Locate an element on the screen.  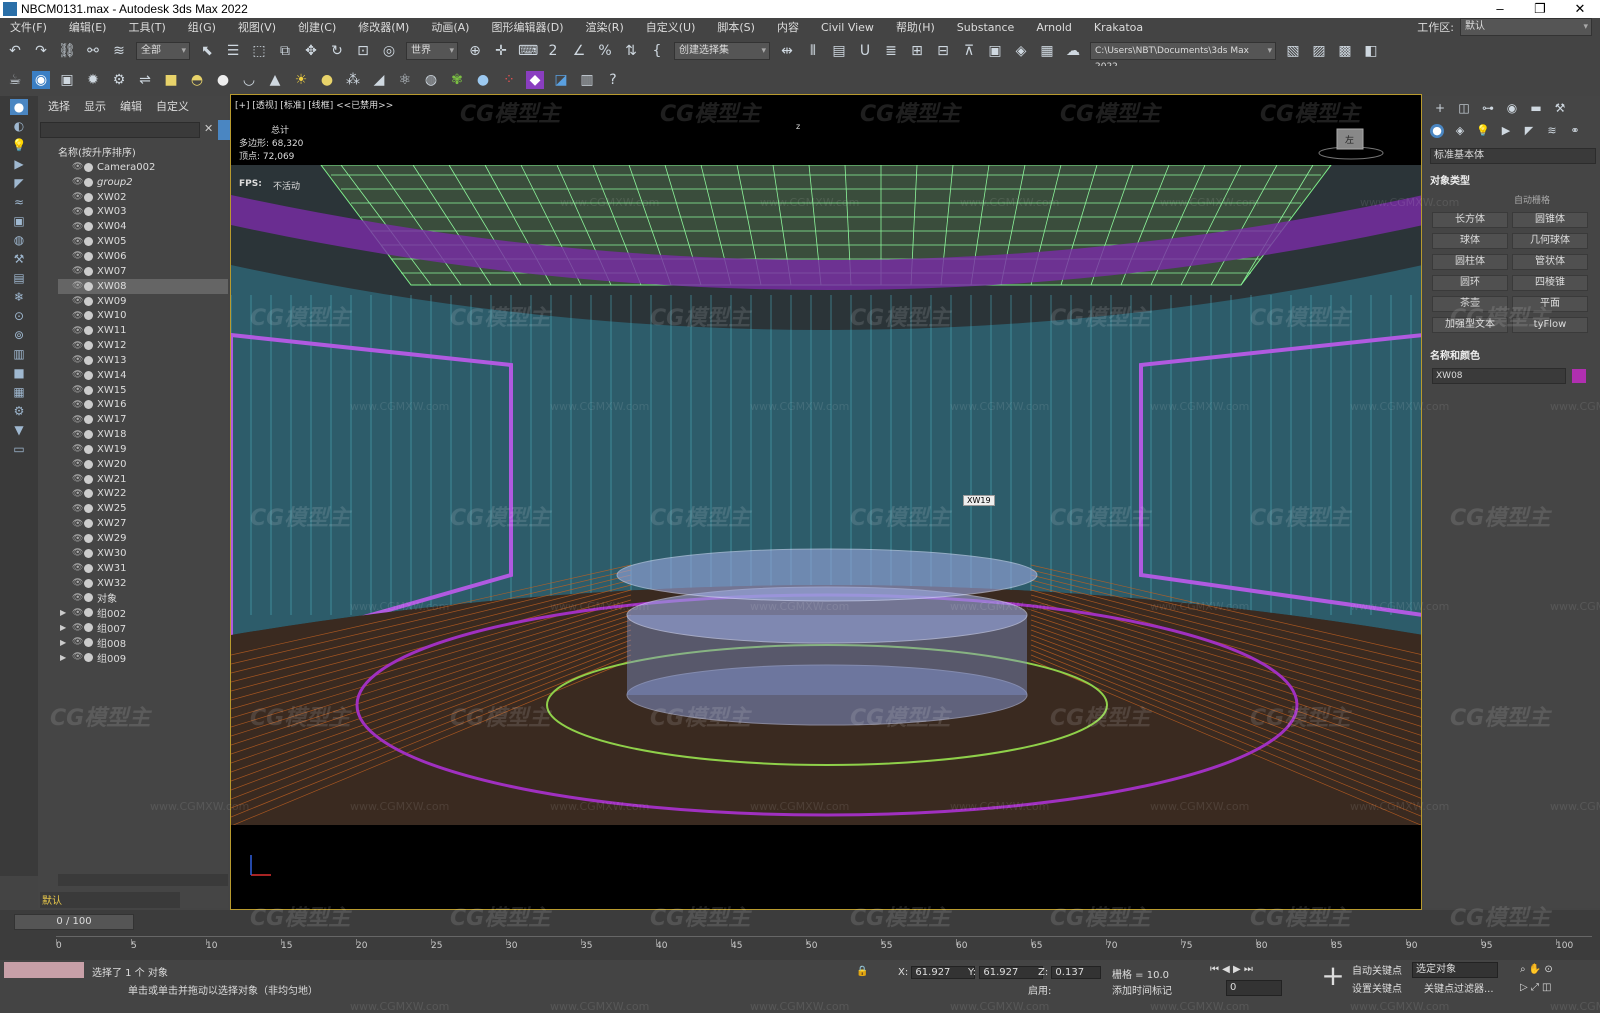
light-list-icon: ✹ is located at coordinates (93, 80).